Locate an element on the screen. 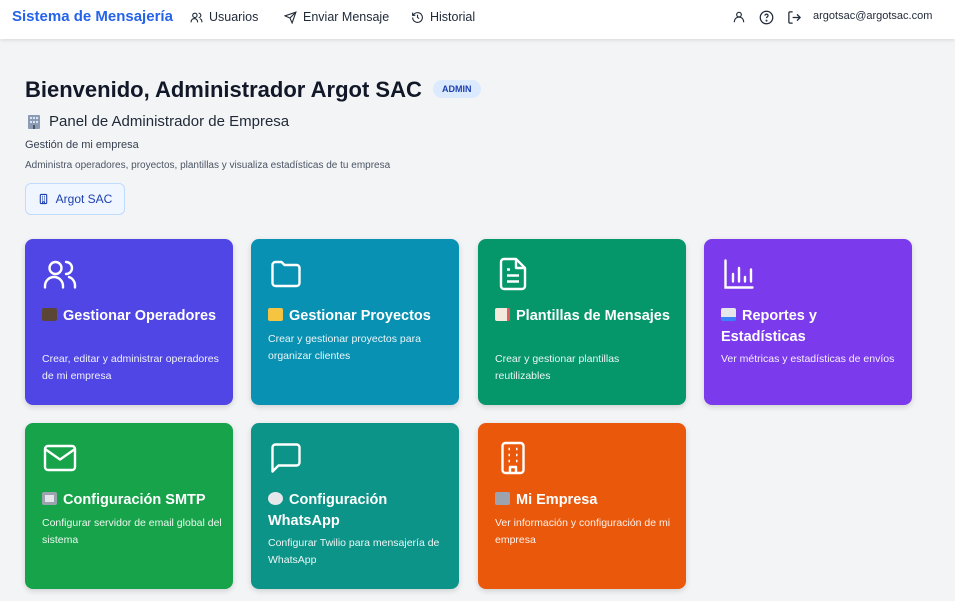  panel-title: Panel de Administrador de Empresa is located at coordinates (157, 121).